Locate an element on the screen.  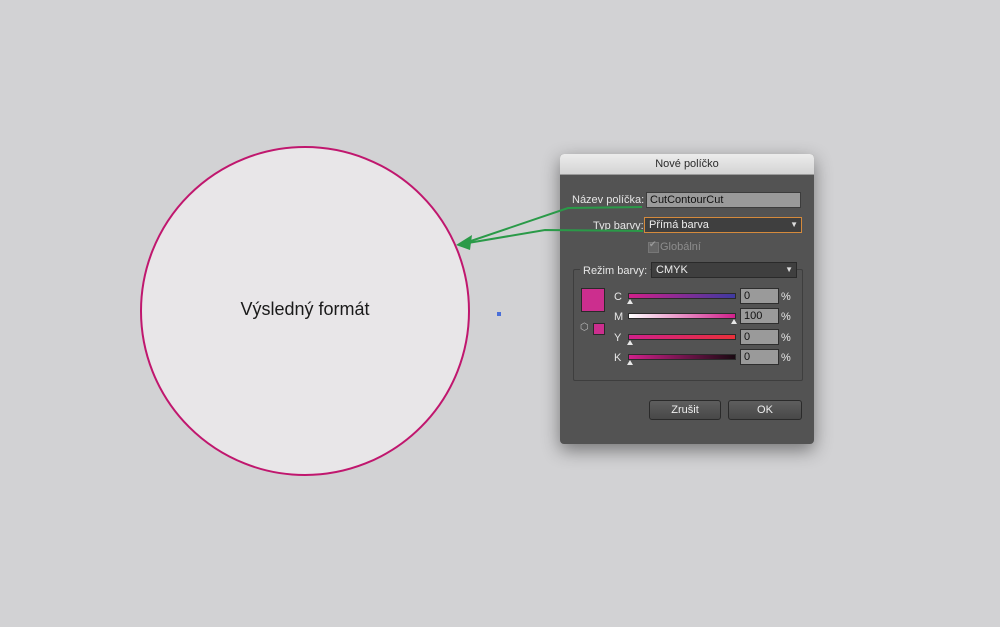
dialog-title: Nové políčko is located at coordinates (687, 164).